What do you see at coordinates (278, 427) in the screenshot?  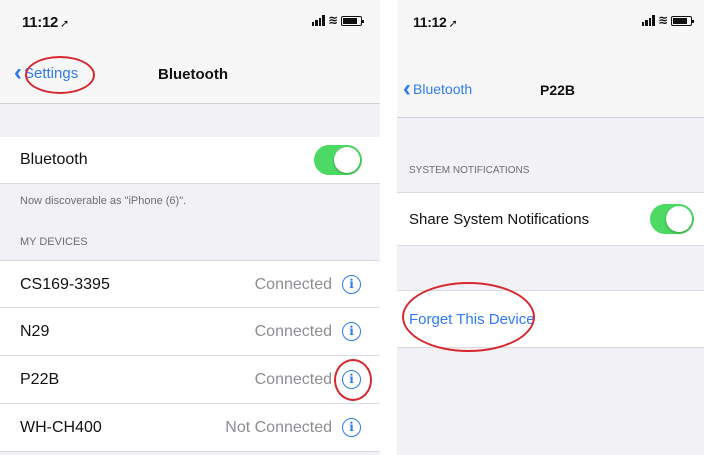 I see `device-status: Not Connected` at bounding box center [278, 427].